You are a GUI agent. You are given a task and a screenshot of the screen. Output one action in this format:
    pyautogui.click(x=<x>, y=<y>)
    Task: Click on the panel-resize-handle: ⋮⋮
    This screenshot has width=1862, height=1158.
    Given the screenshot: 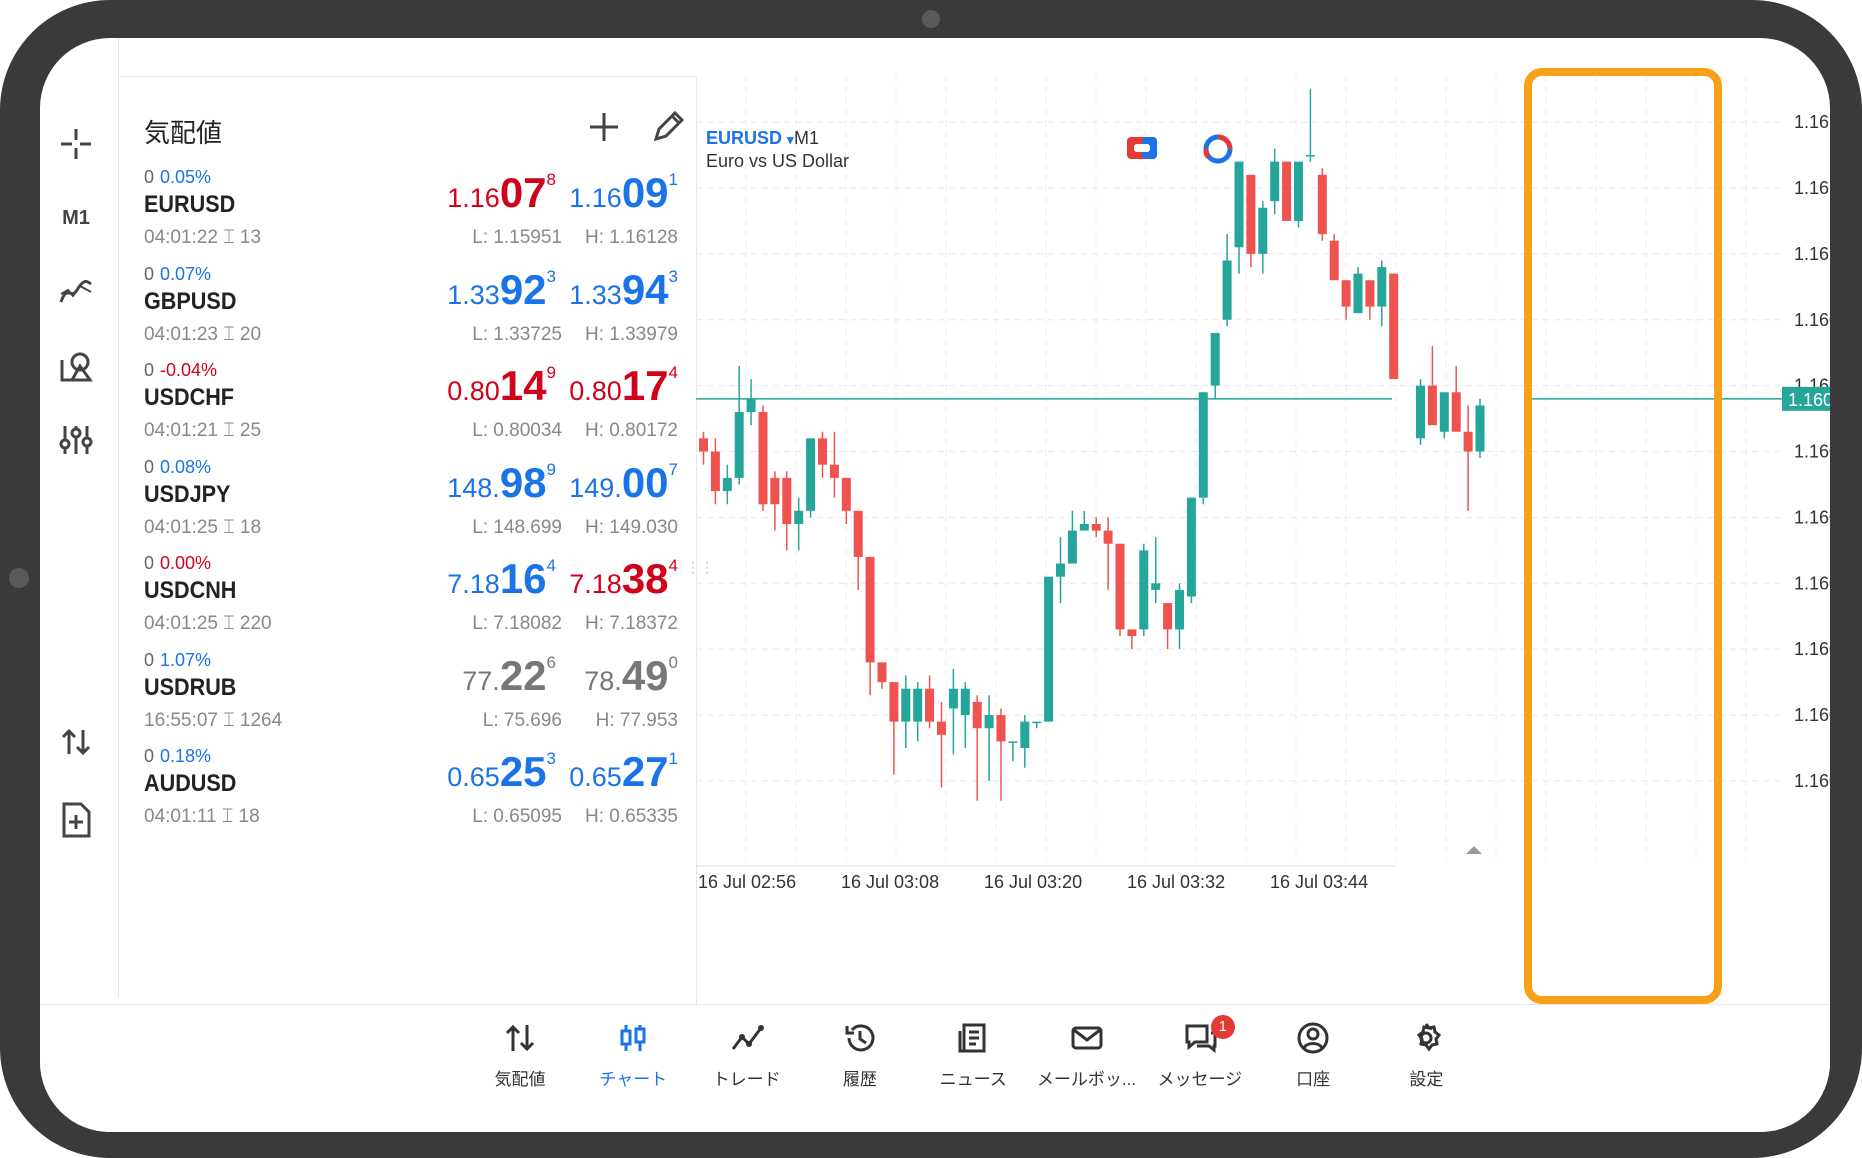 What is the action you would take?
    pyautogui.click(x=700, y=572)
    